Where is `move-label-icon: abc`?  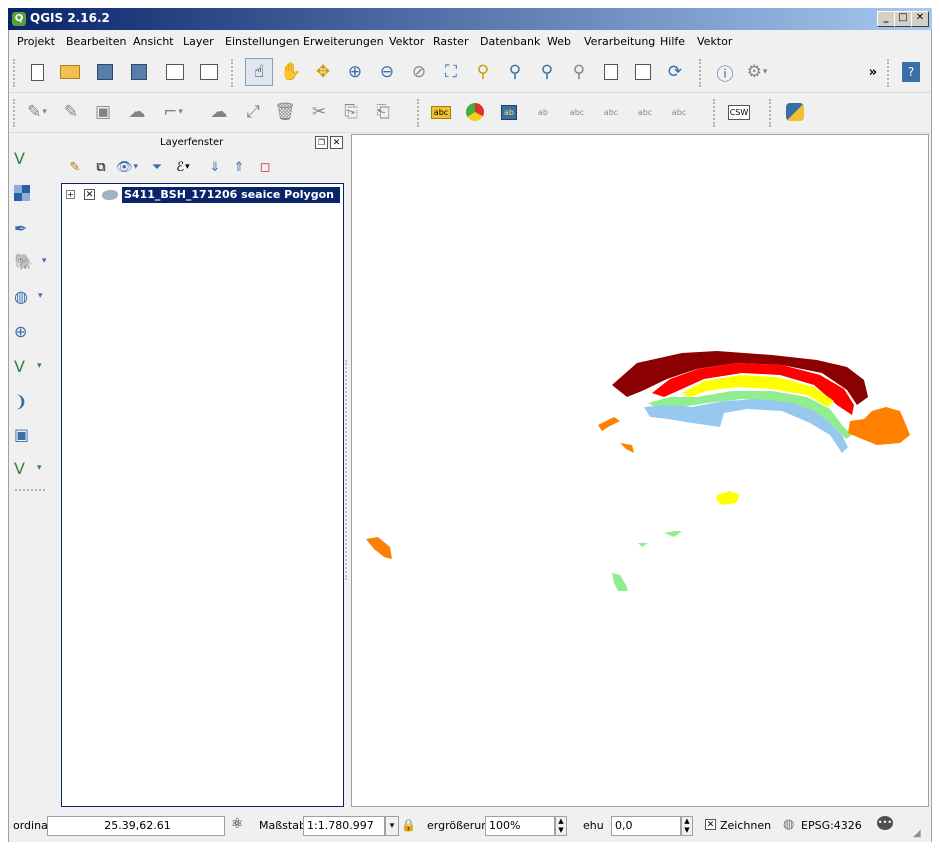
move-label-icon: abc is located at coordinates (611, 112).